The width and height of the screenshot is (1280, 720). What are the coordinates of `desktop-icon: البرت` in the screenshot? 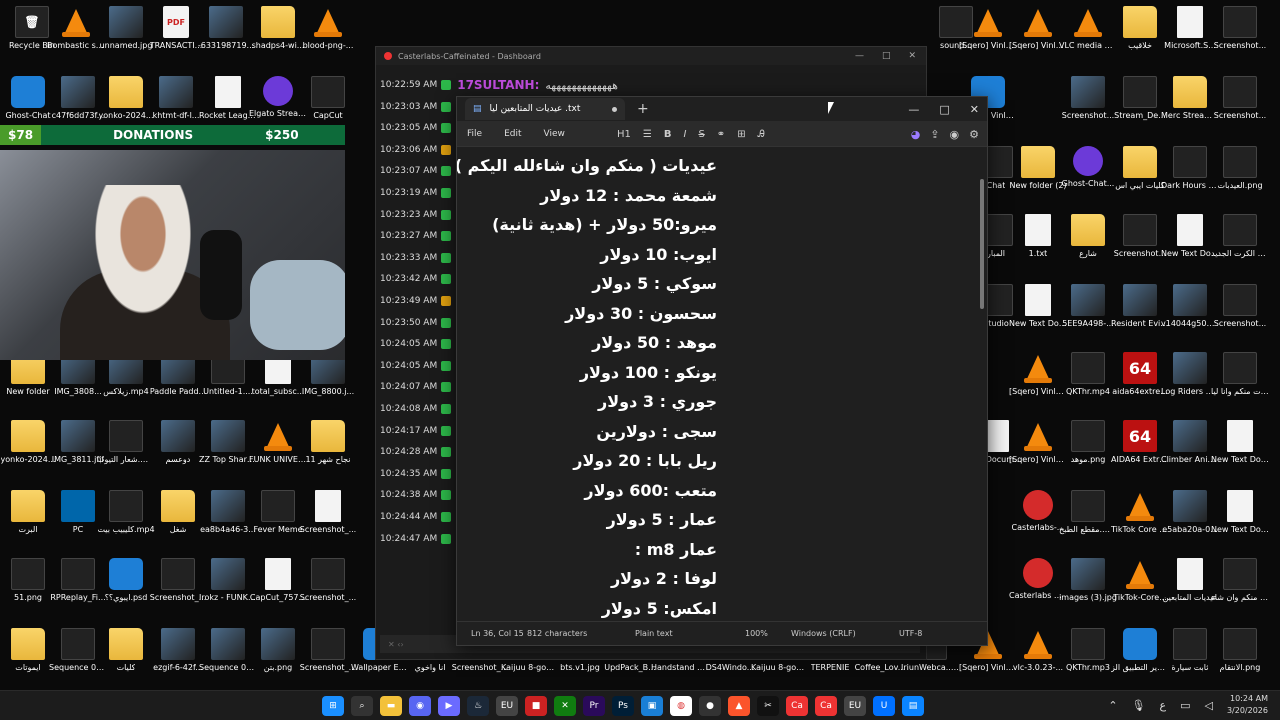 It's located at (28, 512).